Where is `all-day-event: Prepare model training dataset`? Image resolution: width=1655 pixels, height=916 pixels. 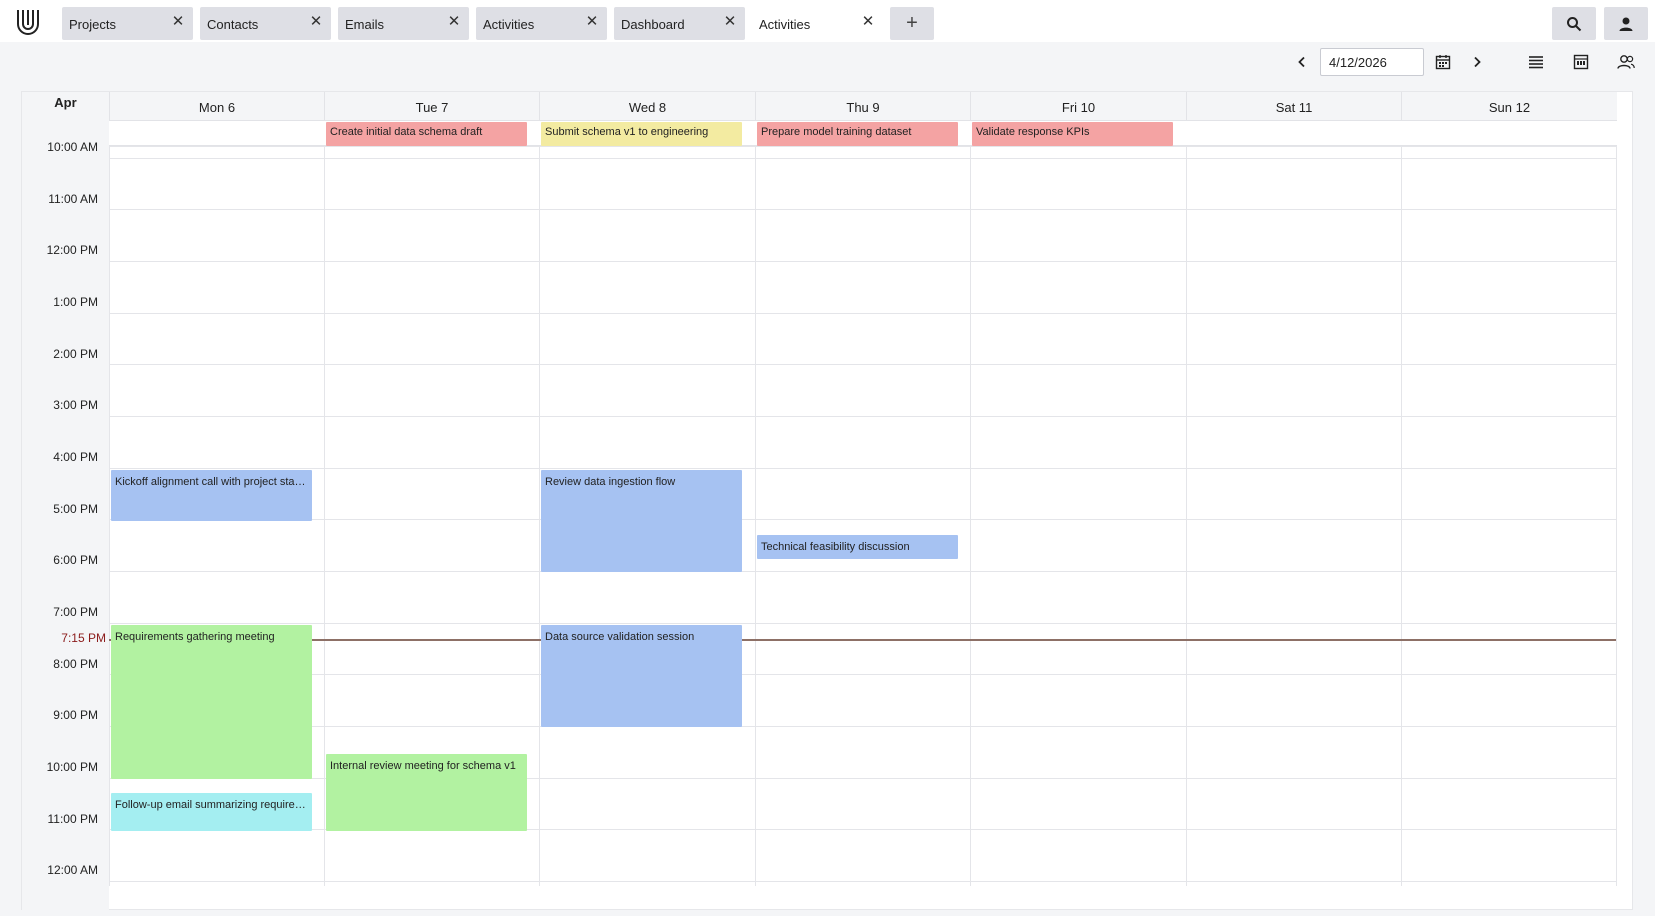 all-day-event: Prepare model training dataset is located at coordinates (857, 134).